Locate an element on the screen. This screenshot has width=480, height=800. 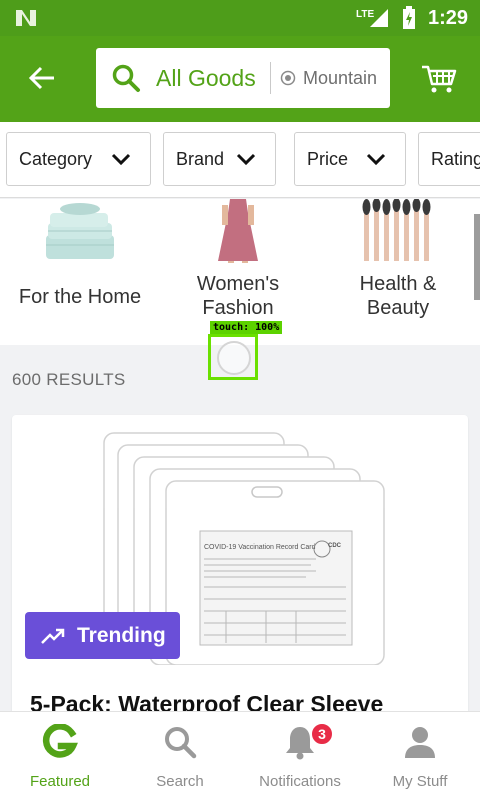
filter-rating: Rating is located at coordinates (449, 159).